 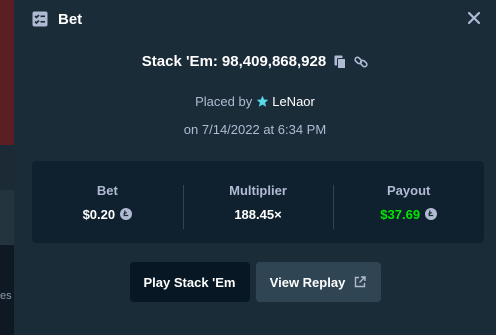 I want to click on bet-id: 98,409,868,928, so click(x=274, y=61).